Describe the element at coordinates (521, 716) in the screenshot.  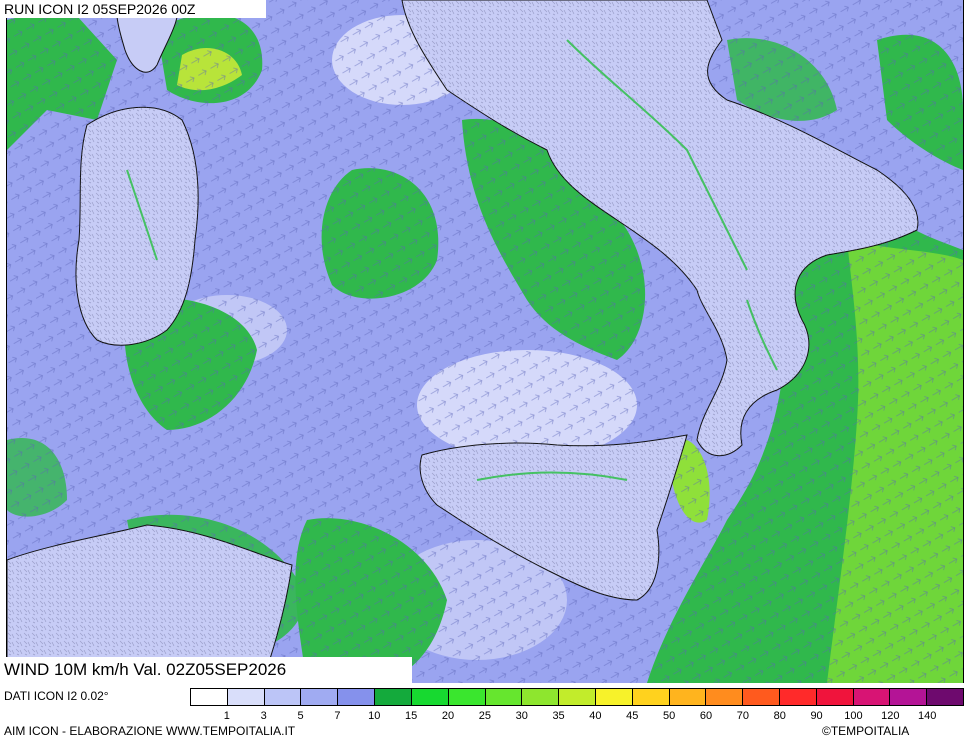
I see `legend-tick-label: 30` at that location.